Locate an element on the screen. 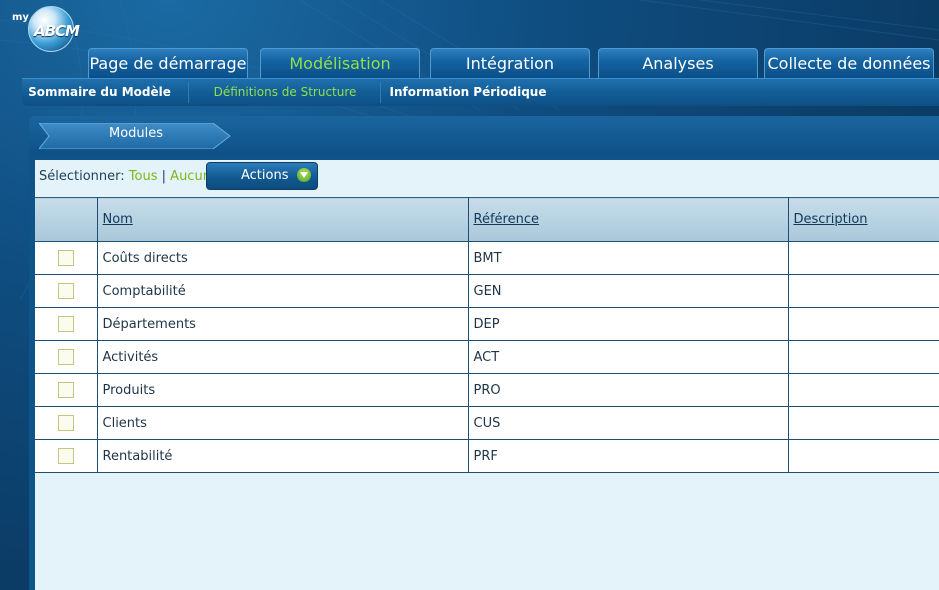 The width and height of the screenshot is (939, 590). subnav-sommaire-du-modele: Sommaire du Modèle is located at coordinates (99, 92).